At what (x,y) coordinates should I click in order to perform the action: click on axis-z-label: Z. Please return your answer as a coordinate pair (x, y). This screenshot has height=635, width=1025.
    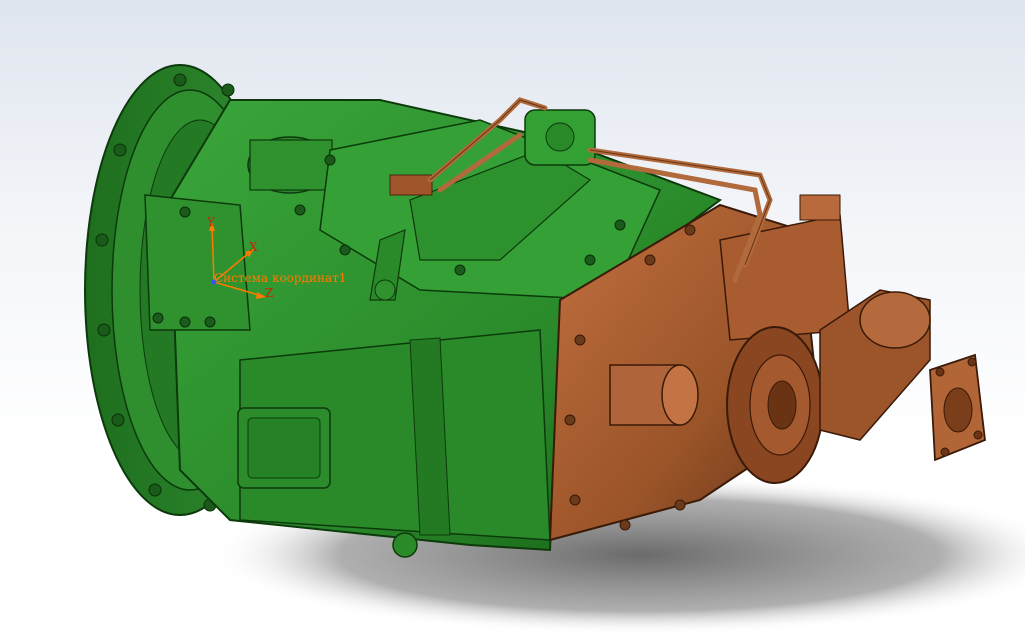
    Looking at the image, I should click on (269, 293).